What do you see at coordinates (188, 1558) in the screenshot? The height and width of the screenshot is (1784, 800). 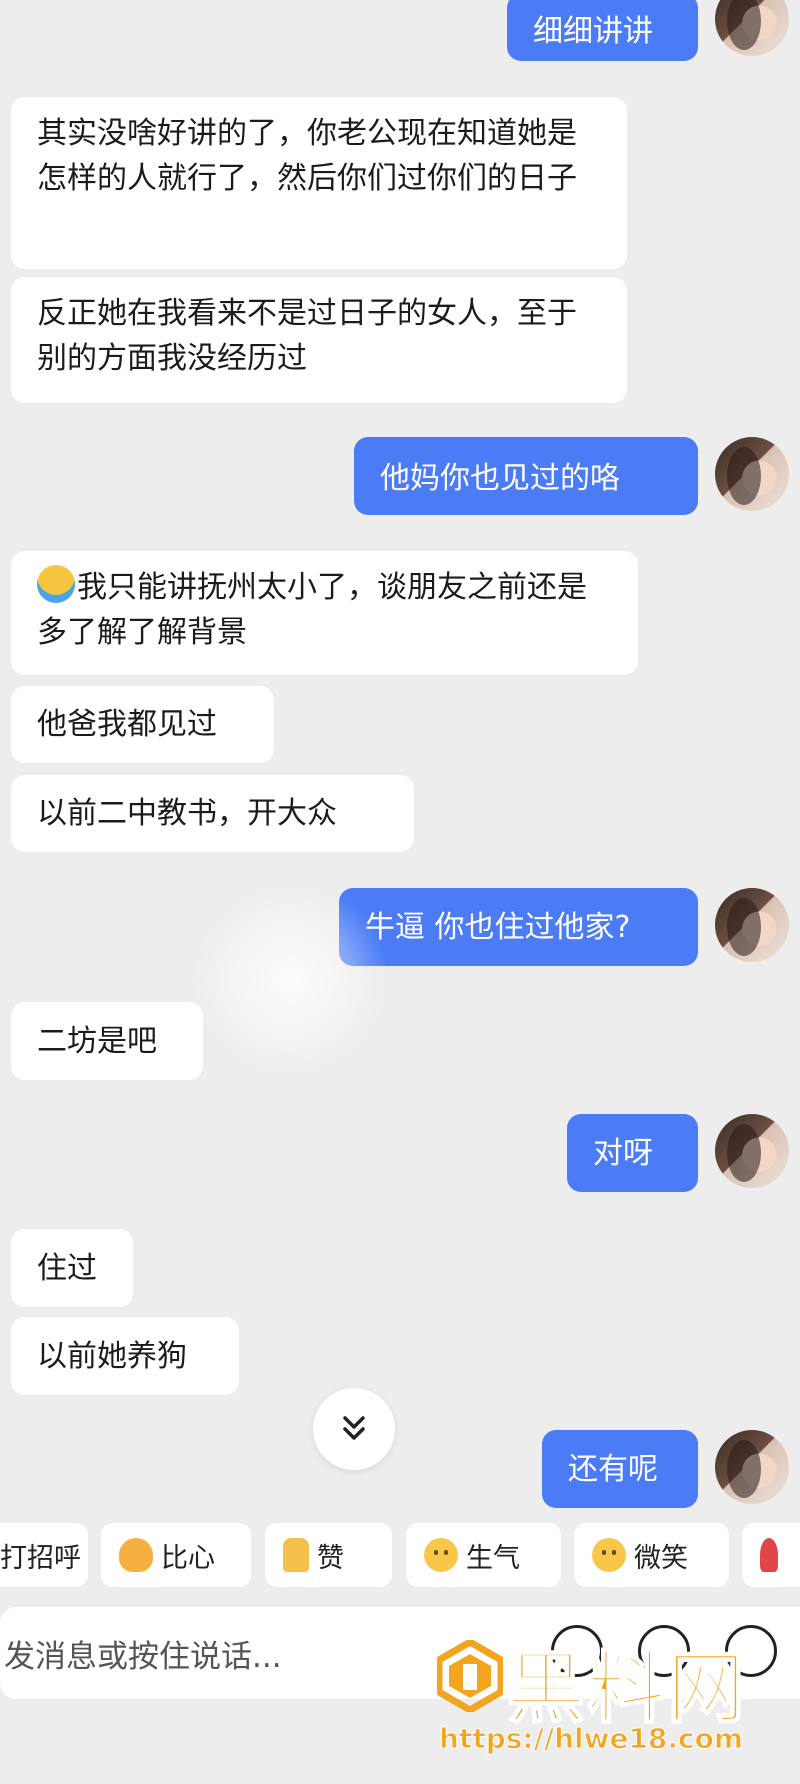 I see `quick-reply-label: 比心` at bounding box center [188, 1558].